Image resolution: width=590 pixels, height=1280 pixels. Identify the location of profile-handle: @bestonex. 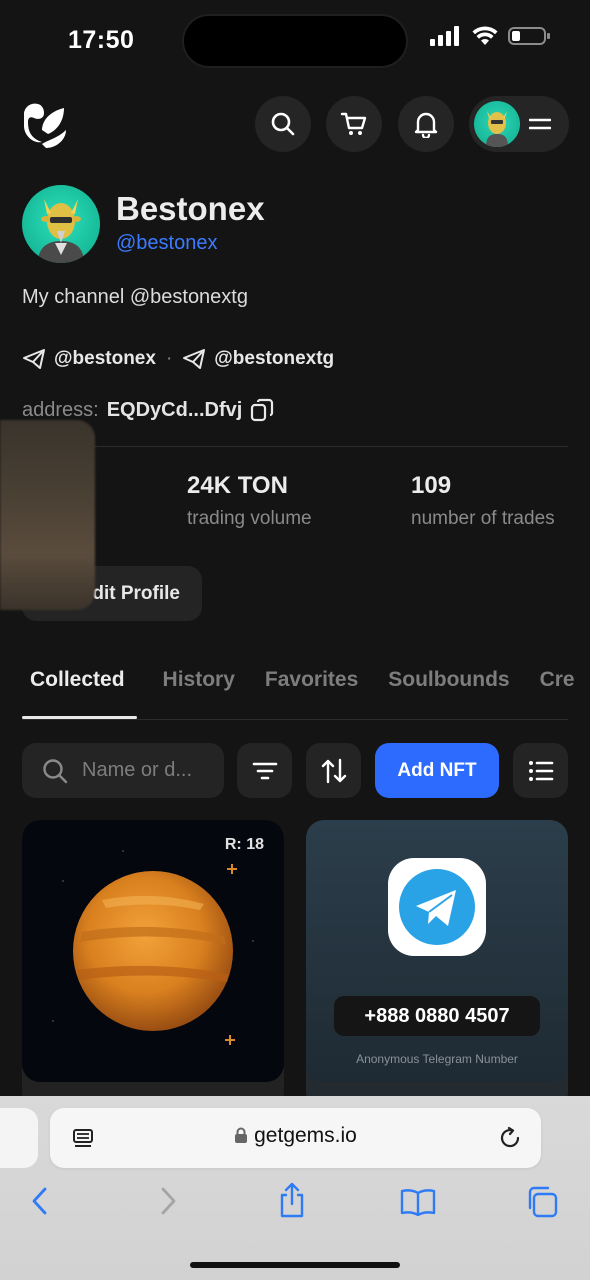
(166, 243).